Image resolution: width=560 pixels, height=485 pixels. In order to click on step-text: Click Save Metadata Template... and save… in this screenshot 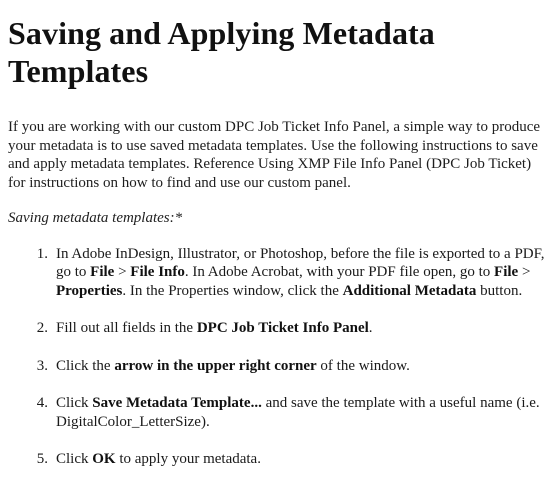, I will do `click(304, 412)`.